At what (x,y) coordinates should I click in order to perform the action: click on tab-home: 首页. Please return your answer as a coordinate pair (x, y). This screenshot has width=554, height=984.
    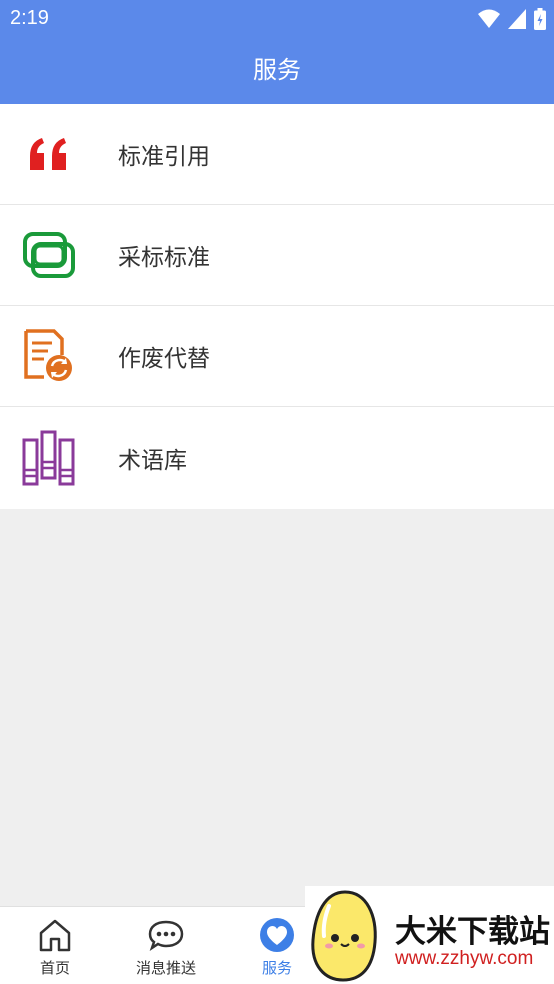
    Looking at the image, I should click on (55, 945).